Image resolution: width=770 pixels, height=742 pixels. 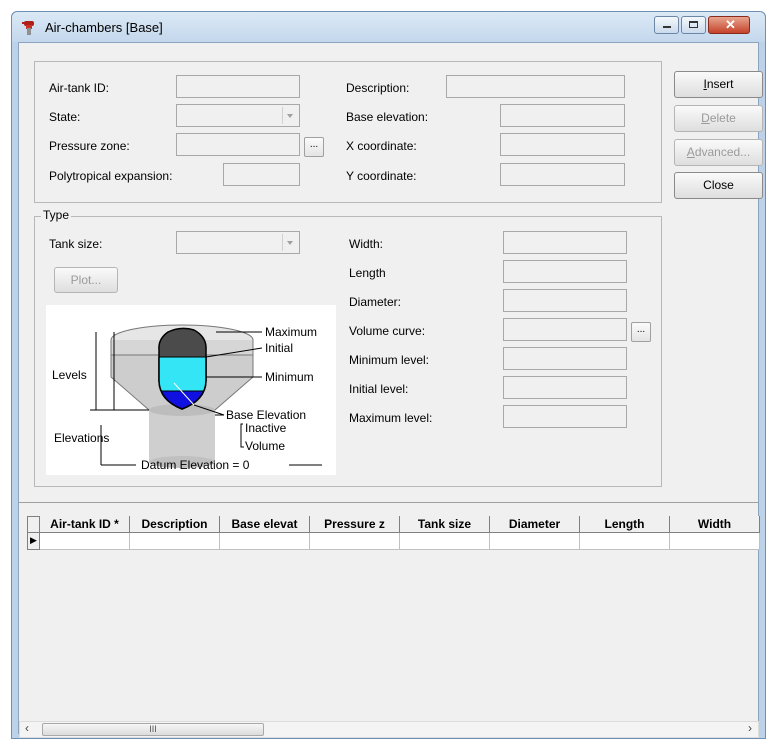 What do you see at coordinates (718, 185) in the screenshot?
I see `close-button: Close` at bounding box center [718, 185].